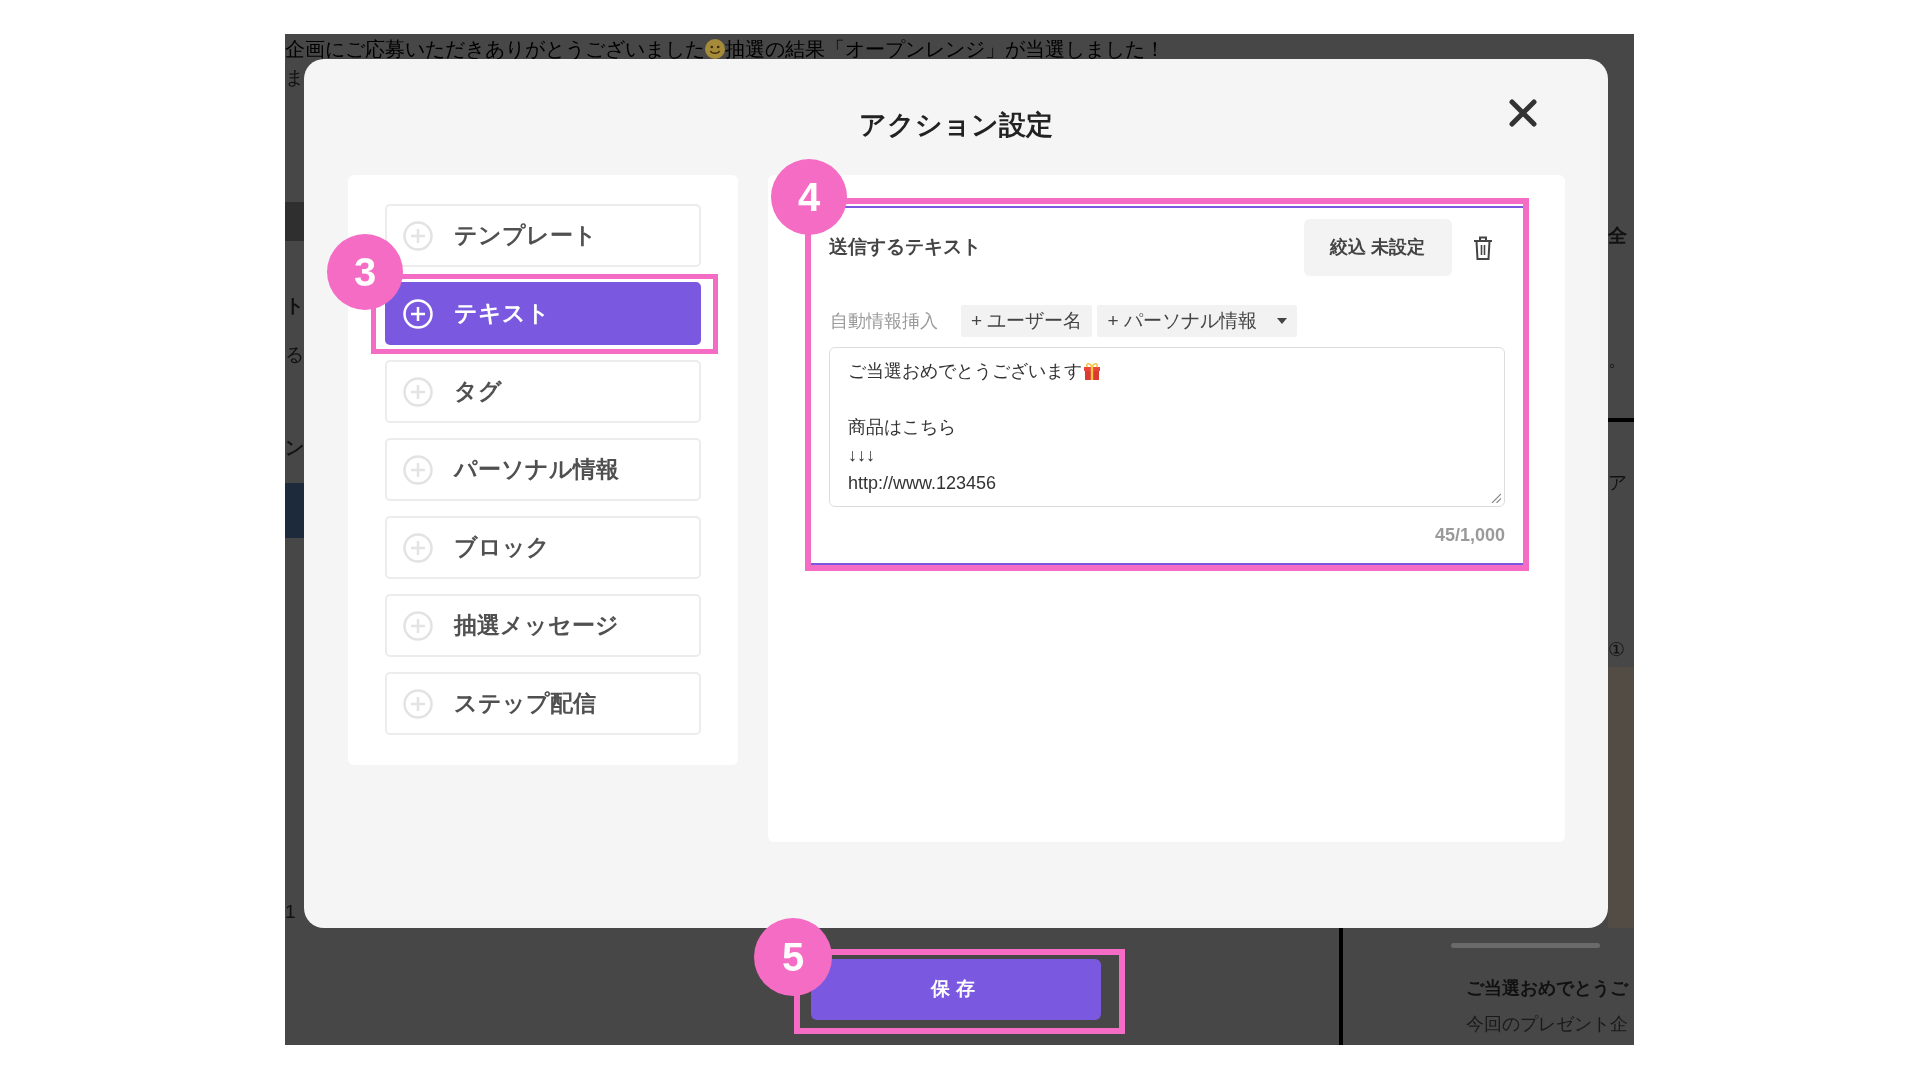 The image size is (1920, 1080). What do you see at coordinates (715, 49) in the screenshot?
I see `smiley-icon` at bounding box center [715, 49].